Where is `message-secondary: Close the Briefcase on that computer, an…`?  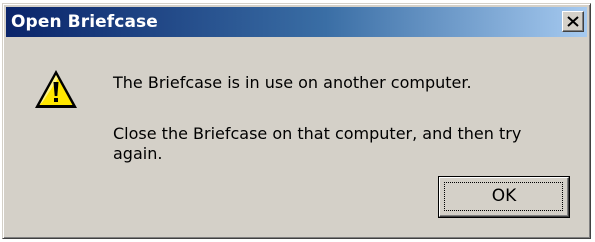
message-secondary: Close the Briefcase on that computer, an… is located at coordinates (317, 143).